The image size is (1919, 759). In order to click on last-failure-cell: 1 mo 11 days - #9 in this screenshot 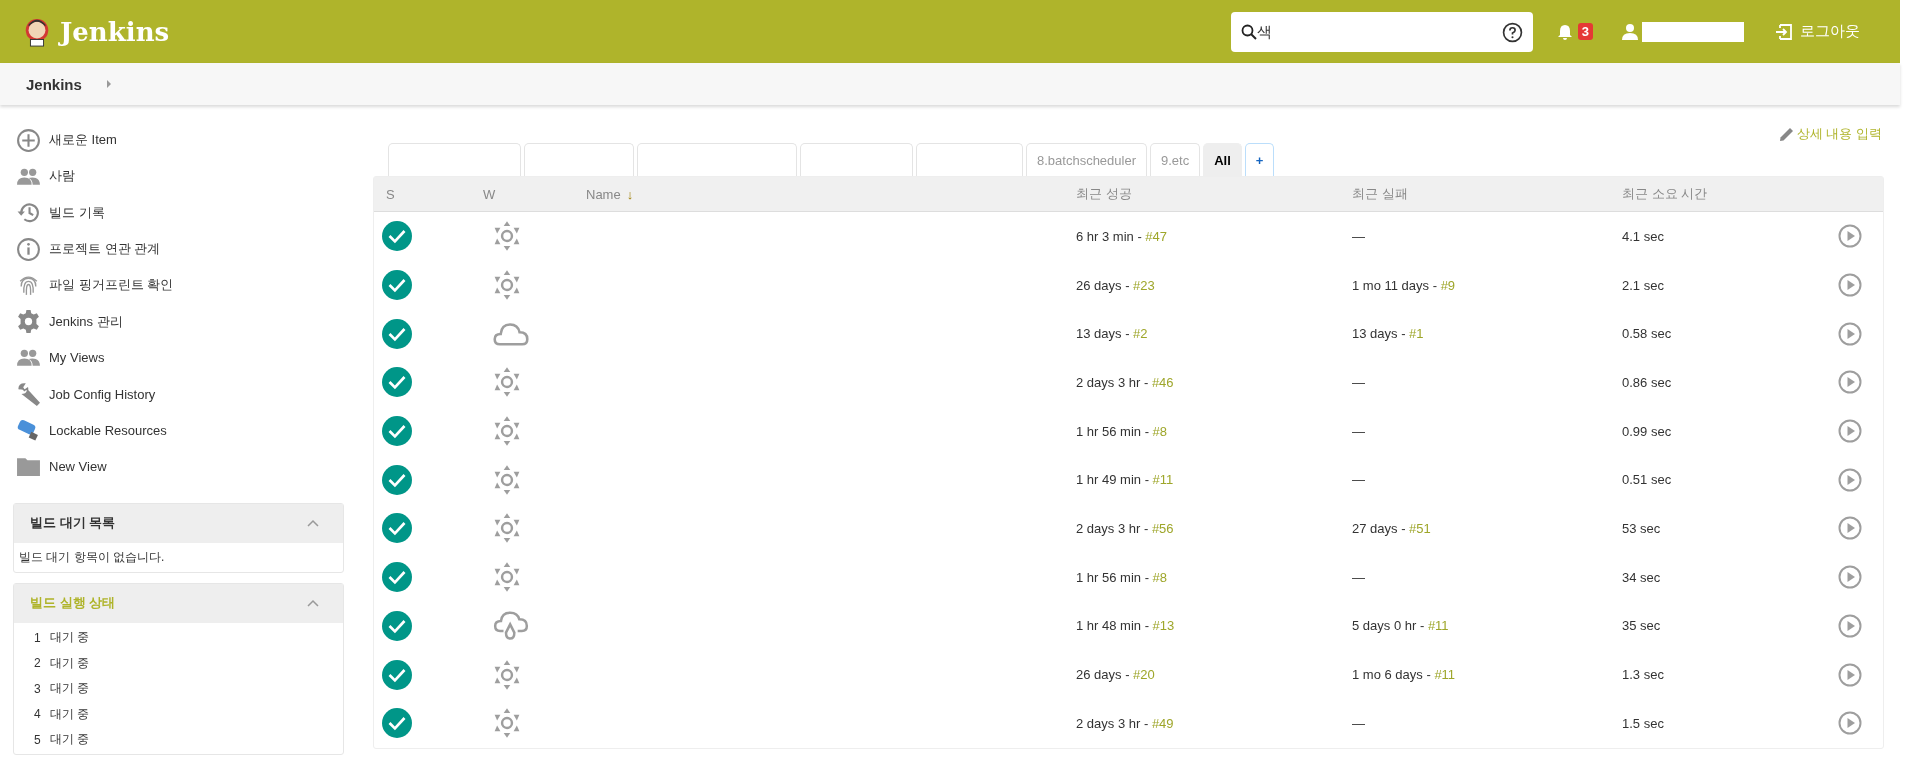, I will do `click(1404, 285)`.